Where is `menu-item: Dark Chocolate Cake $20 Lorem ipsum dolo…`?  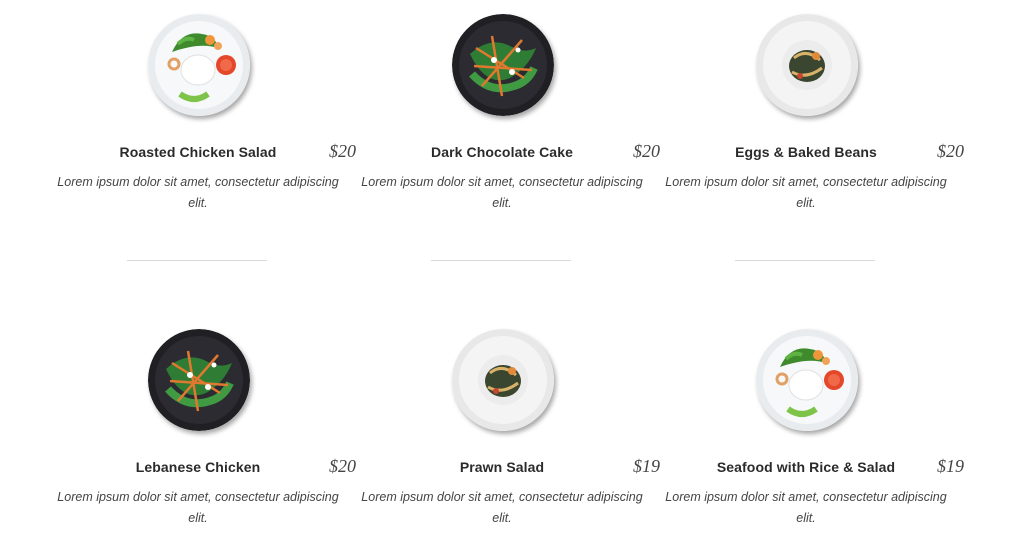
menu-item: Dark Chocolate Cake $20 Lorem ipsum dolo… is located at coordinates (512, 124).